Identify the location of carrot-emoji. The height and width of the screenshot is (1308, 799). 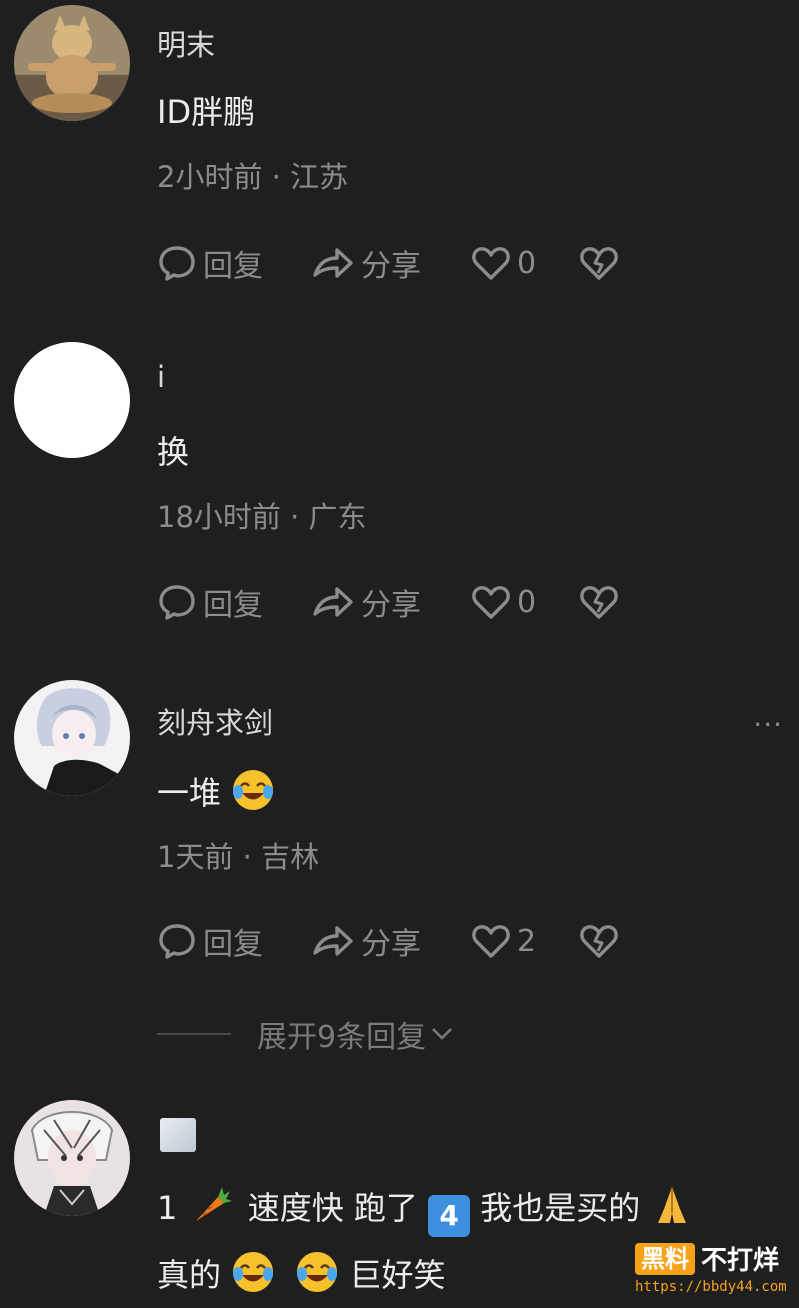
(213, 1204).